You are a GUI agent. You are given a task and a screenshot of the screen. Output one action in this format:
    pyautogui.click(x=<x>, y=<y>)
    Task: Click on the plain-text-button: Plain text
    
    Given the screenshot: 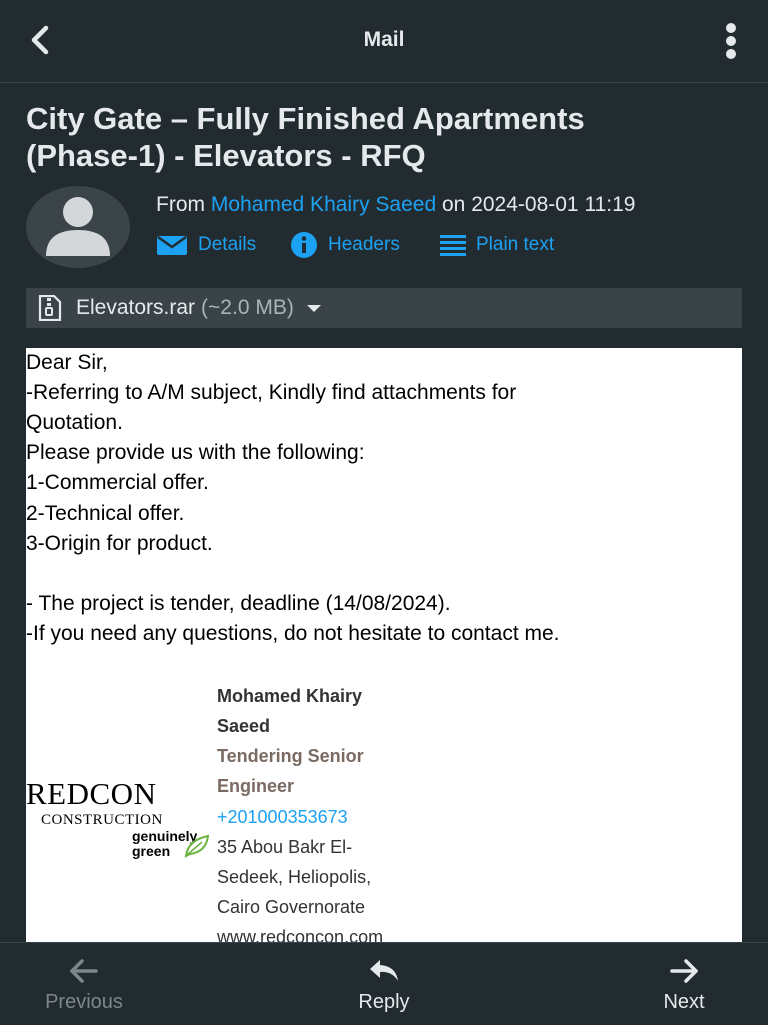 What is the action you would take?
    pyautogui.click(x=497, y=245)
    